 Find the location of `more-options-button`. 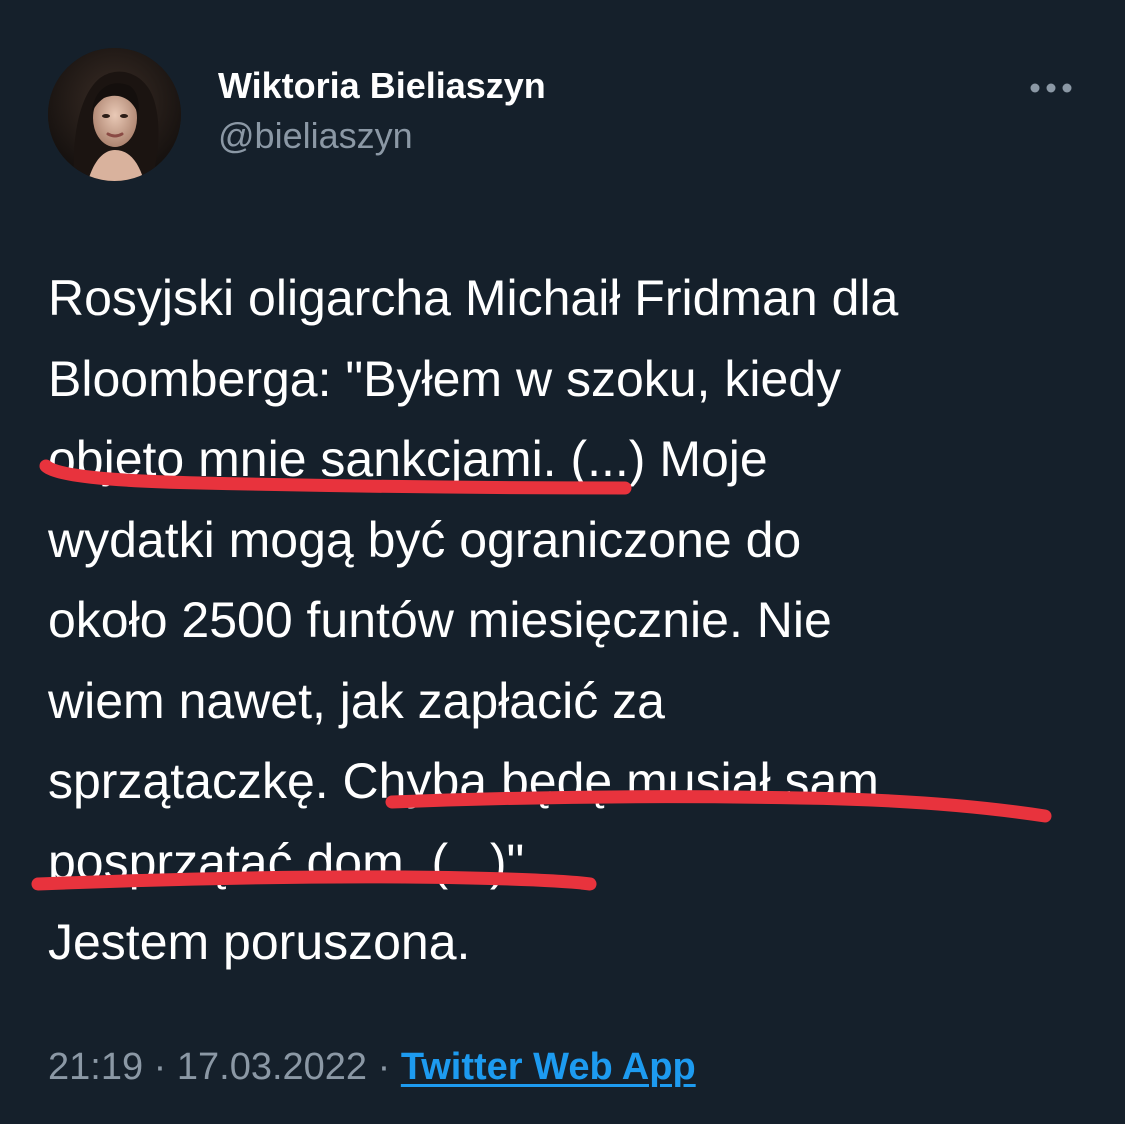

more-options-button is located at coordinates (1051, 88).